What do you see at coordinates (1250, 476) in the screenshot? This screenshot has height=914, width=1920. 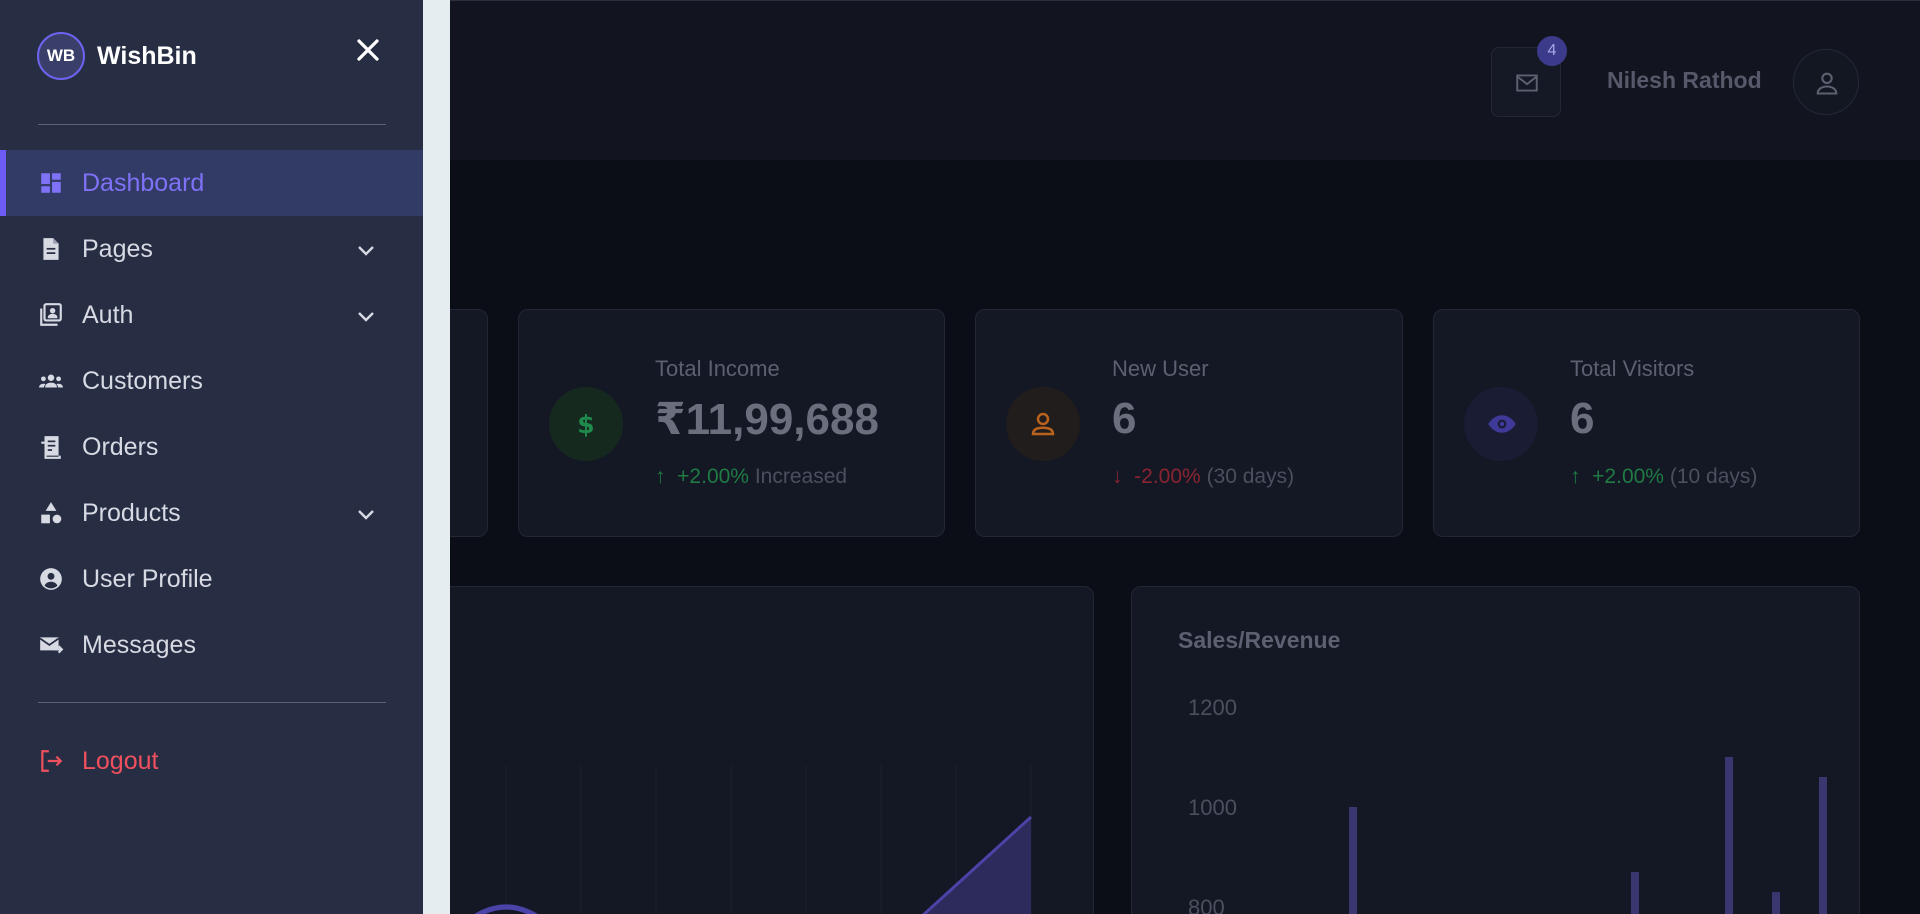 I see `delta-note: (30 days)` at bounding box center [1250, 476].